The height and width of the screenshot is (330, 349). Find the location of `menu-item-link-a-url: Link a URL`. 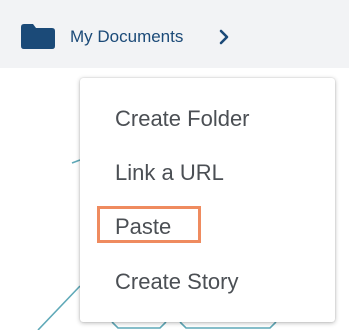

menu-item-link-a-url: Link a URL is located at coordinates (207, 172).